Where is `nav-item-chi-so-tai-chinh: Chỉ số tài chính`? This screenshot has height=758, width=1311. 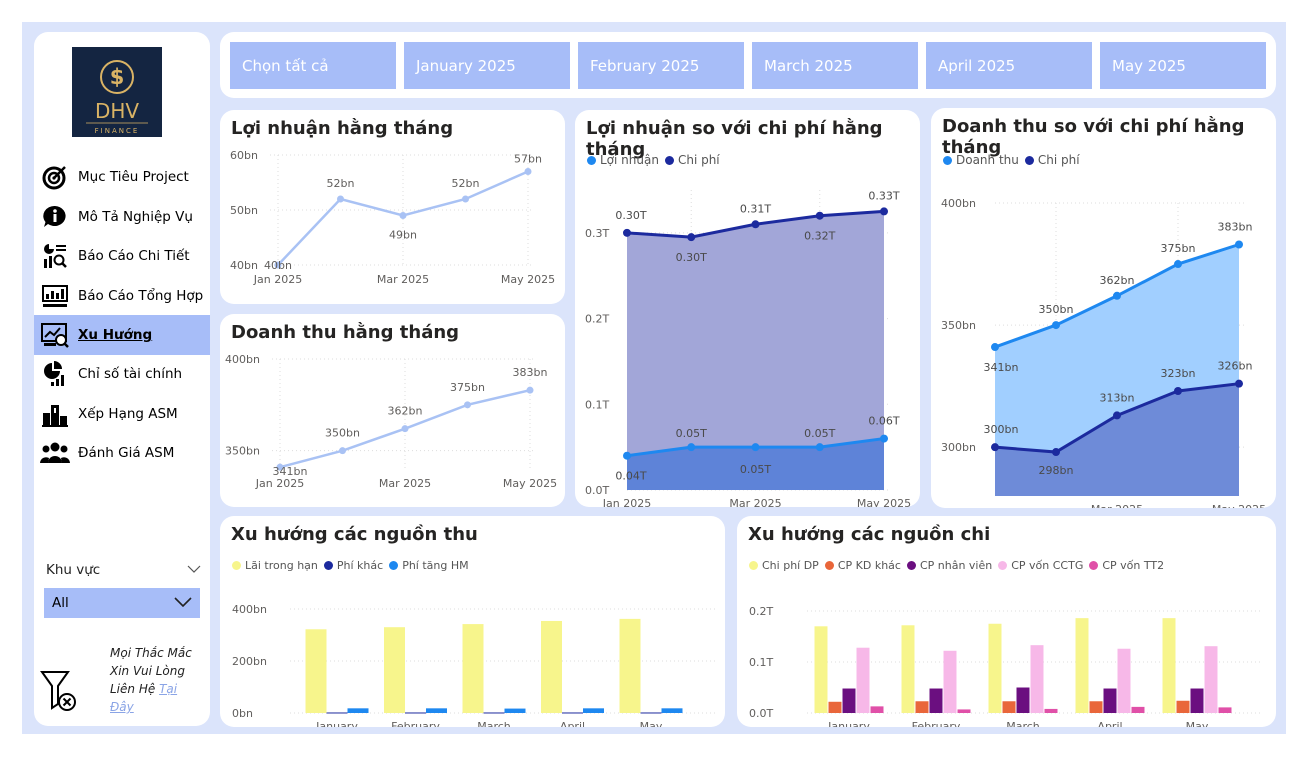 nav-item-chi-so-tai-chinh: Chỉ số tài chính is located at coordinates (122, 374).